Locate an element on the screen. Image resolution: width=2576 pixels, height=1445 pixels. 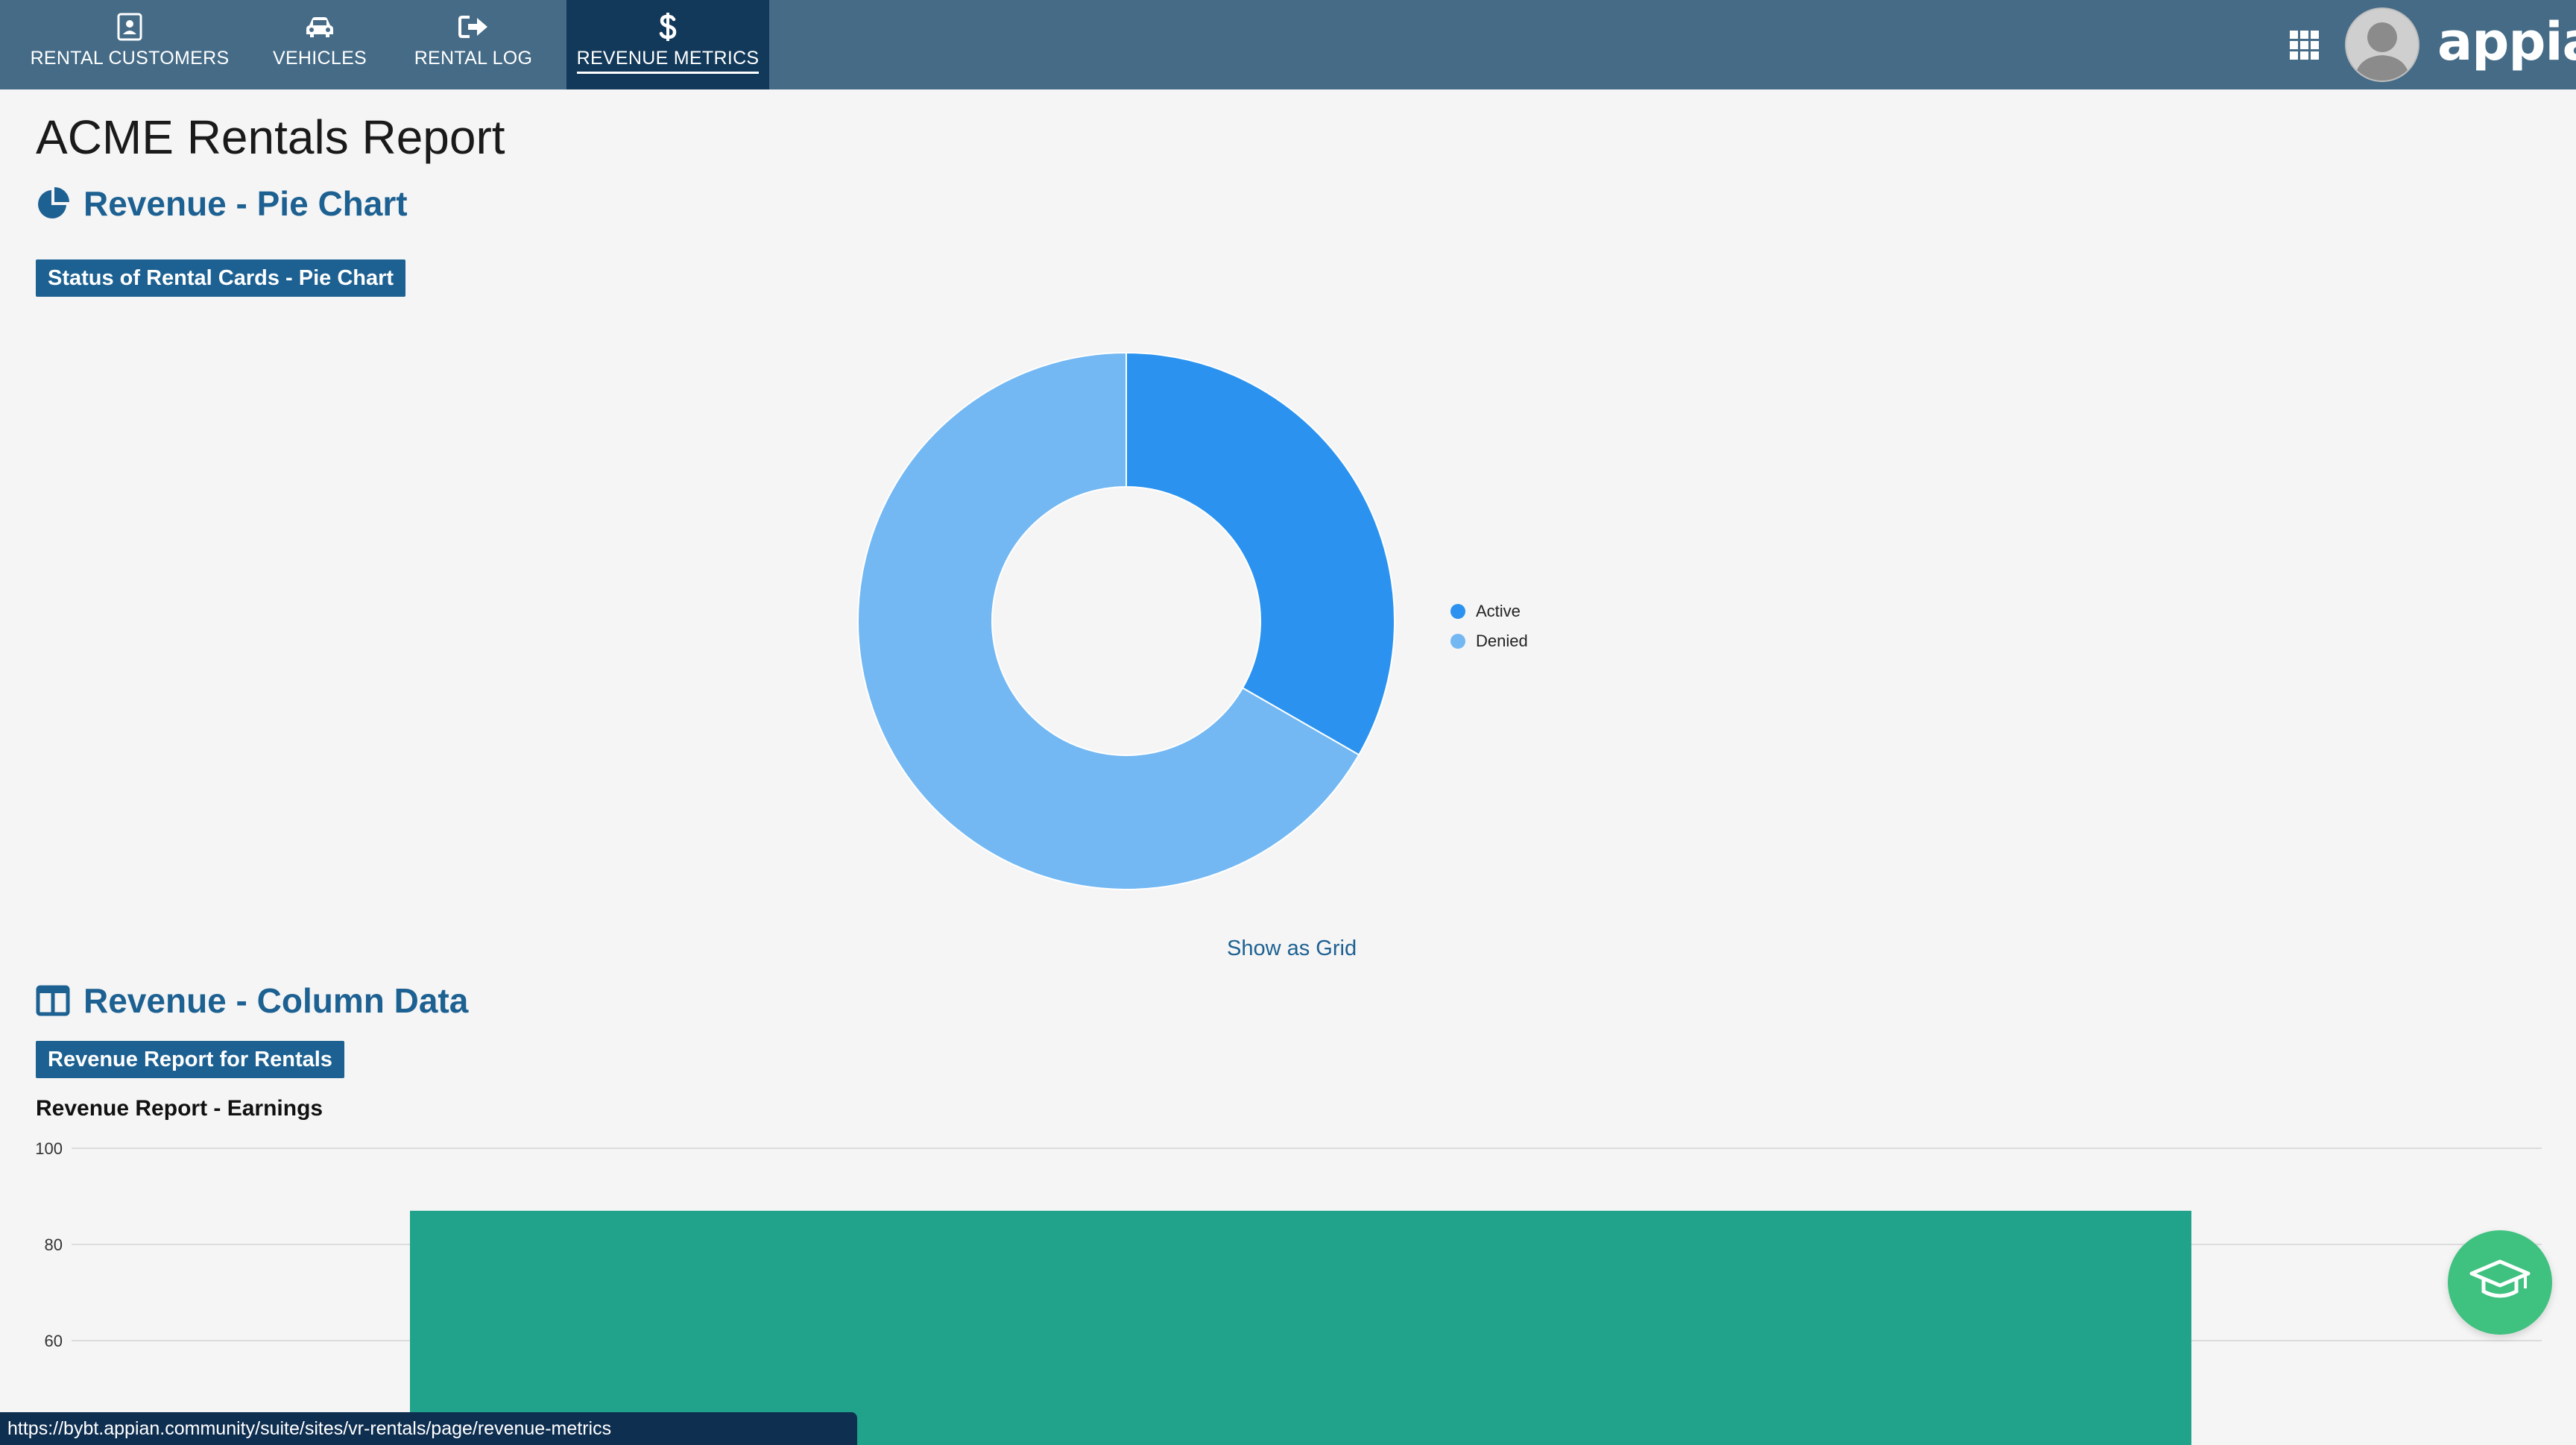
tab-label: RENTAL LOG is located at coordinates (473, 58).